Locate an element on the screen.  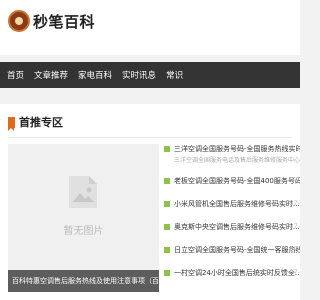
nav-item-appliances: 家电百科 is located at coordinates (95, 75).